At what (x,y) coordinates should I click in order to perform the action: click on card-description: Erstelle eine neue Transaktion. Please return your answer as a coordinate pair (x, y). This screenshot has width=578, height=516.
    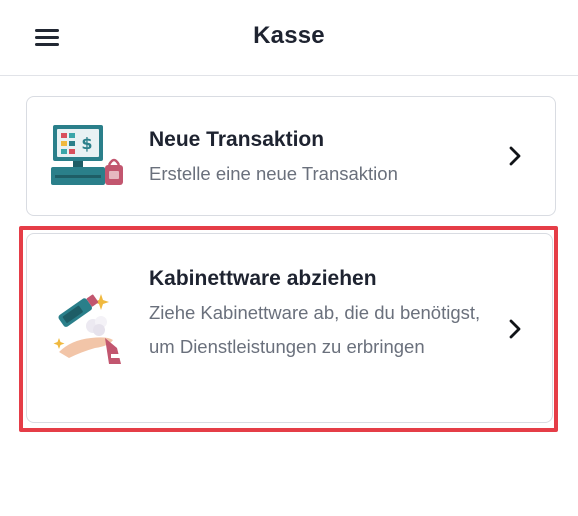
    Looking at the image, I should click on (273, 173).